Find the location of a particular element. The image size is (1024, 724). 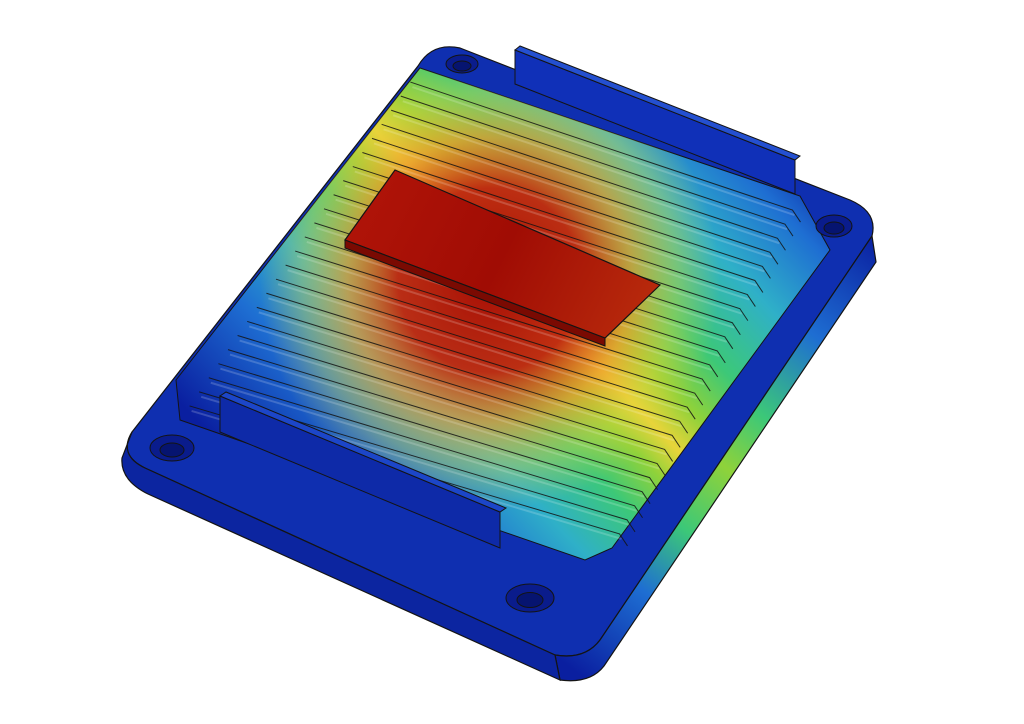

mounting-hole-back-left is located at coordinates (462, 64).